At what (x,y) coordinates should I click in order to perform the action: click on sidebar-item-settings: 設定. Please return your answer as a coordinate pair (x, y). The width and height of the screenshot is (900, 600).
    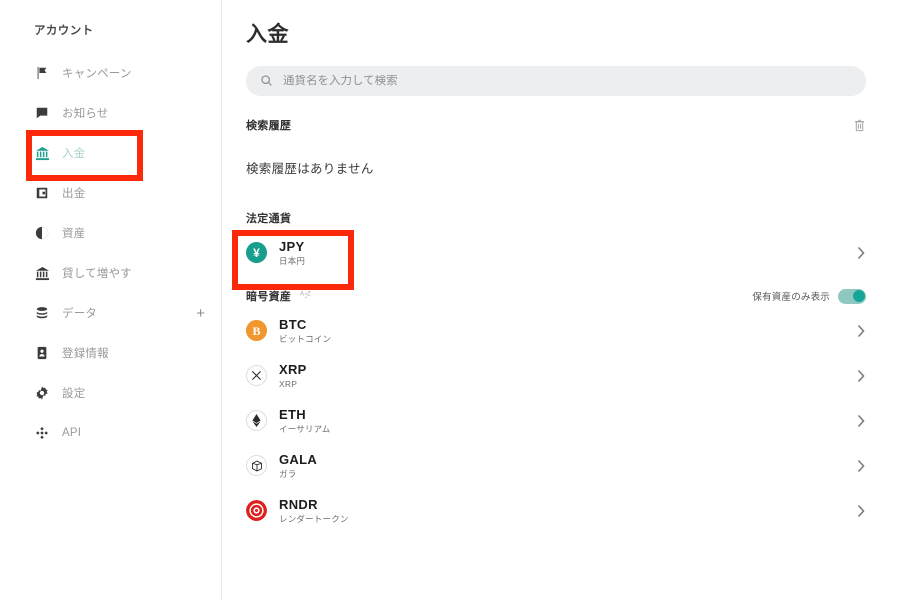
    Looking at the image, I should click on (110, 393).